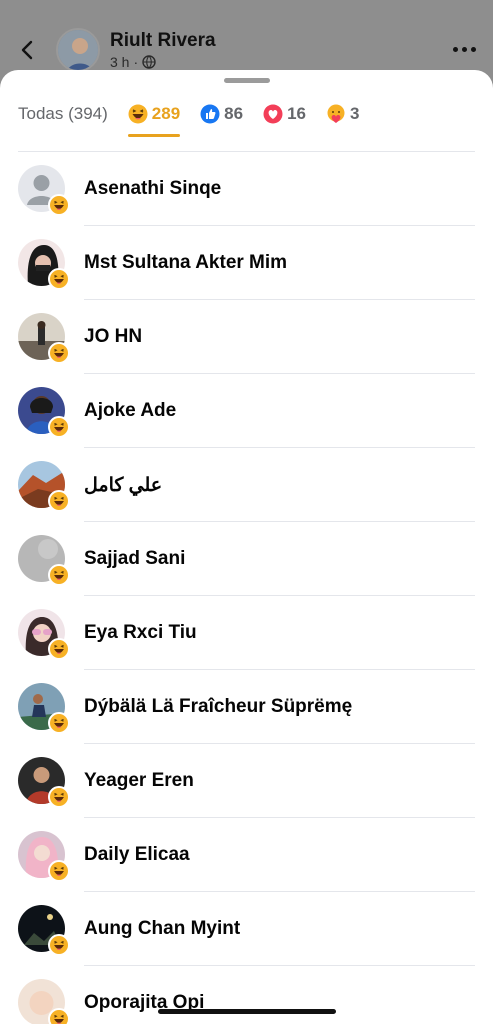 This screenshot has width=493, height=1024. Describe the element at coordinates (273, 114) in the screenshot. I see `love-reaction-icon` at that location.